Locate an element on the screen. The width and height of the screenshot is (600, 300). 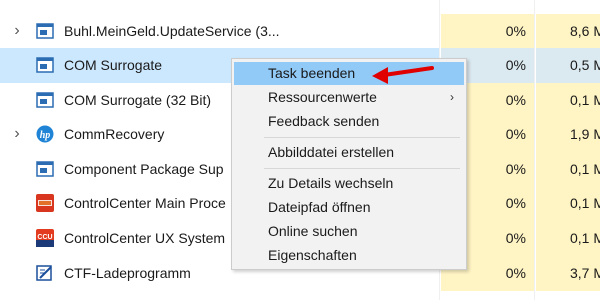
menu-item-dateipfad-oeffnen: Dateipfad öffnen is located at coordinates (349, 207).